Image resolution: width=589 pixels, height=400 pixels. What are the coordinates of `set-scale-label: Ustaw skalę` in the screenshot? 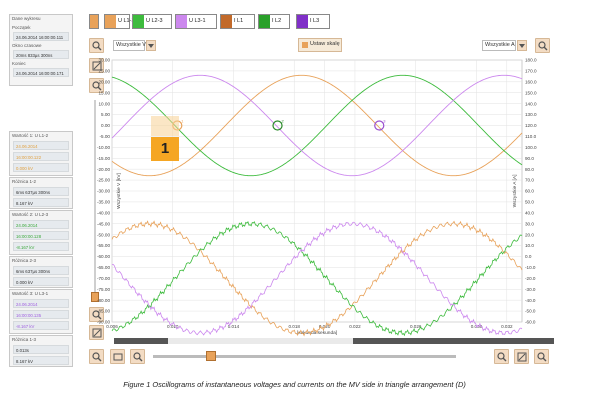 It's located at (325, 44).